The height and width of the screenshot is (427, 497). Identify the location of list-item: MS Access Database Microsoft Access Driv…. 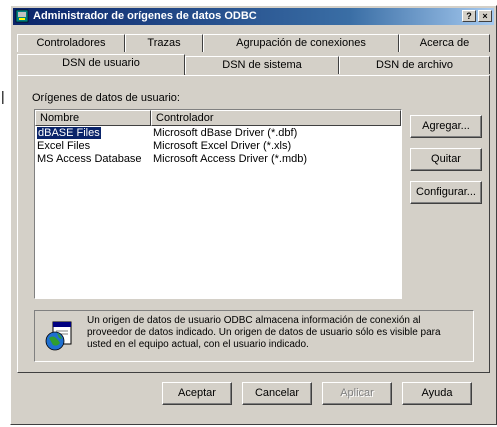
(218, 159).